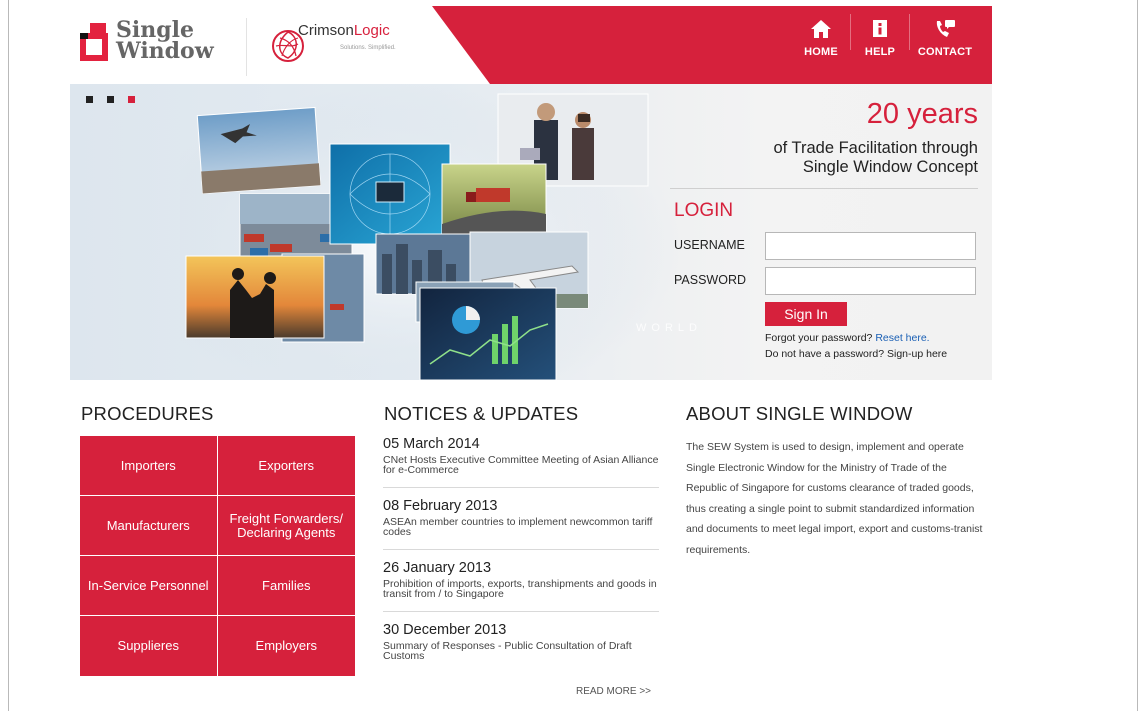 This screenshot has height=711, width=1144. Describe the element at coordinates (286, 466) in the screenshot. I see `procedure-exporters: Exporters` at that location.